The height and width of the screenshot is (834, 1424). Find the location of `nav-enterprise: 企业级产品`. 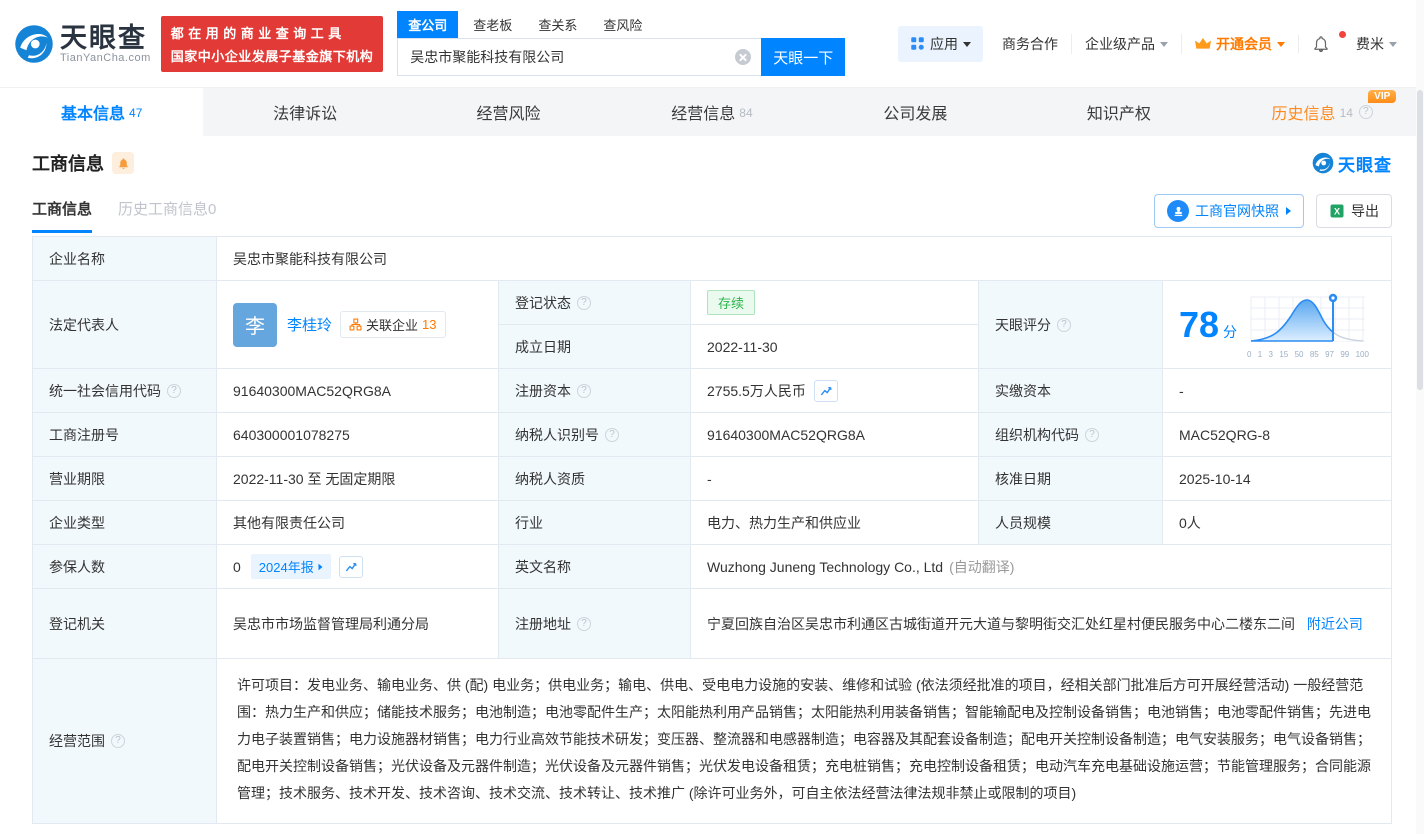

nav-enterprise: 企业级产品 is located at coordinates (1126, 43).